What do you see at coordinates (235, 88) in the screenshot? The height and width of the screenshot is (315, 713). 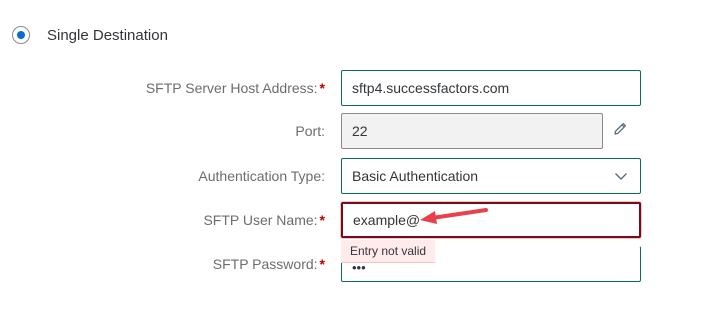 I see `host-label: SFTP Server Host Address: *` at bounding box center [235, 88].